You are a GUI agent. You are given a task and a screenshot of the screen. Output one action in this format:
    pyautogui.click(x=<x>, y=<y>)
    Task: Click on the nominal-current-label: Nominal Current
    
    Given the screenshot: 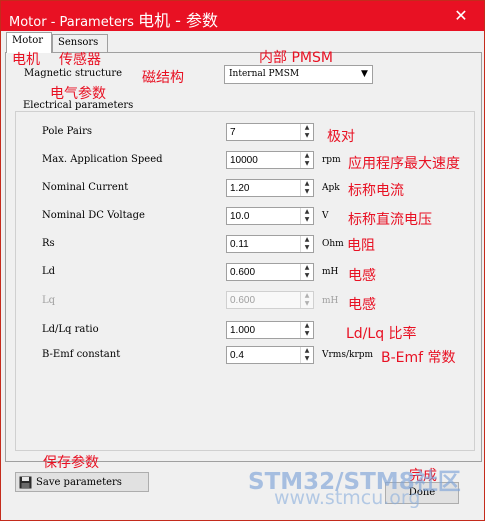 What is the action you would take?
    pyautogui.click(x=85, y=187)
    